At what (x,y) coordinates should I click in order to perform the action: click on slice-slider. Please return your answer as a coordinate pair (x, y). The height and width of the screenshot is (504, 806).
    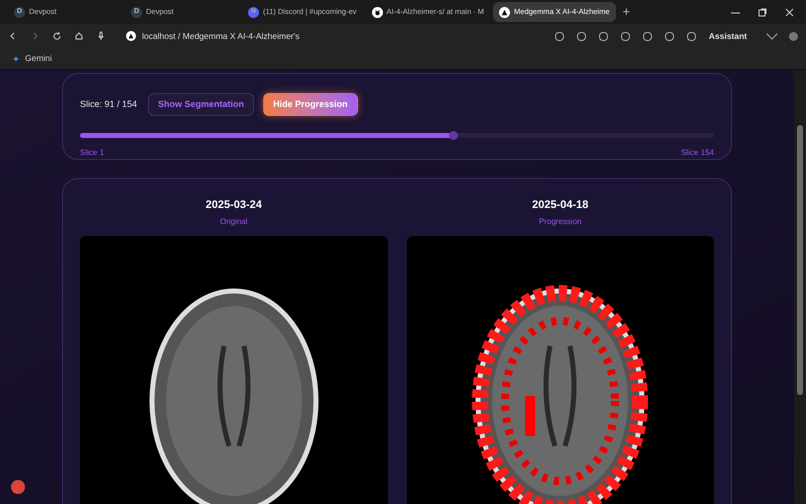
    Looking at the image, I should click on (397, 135).